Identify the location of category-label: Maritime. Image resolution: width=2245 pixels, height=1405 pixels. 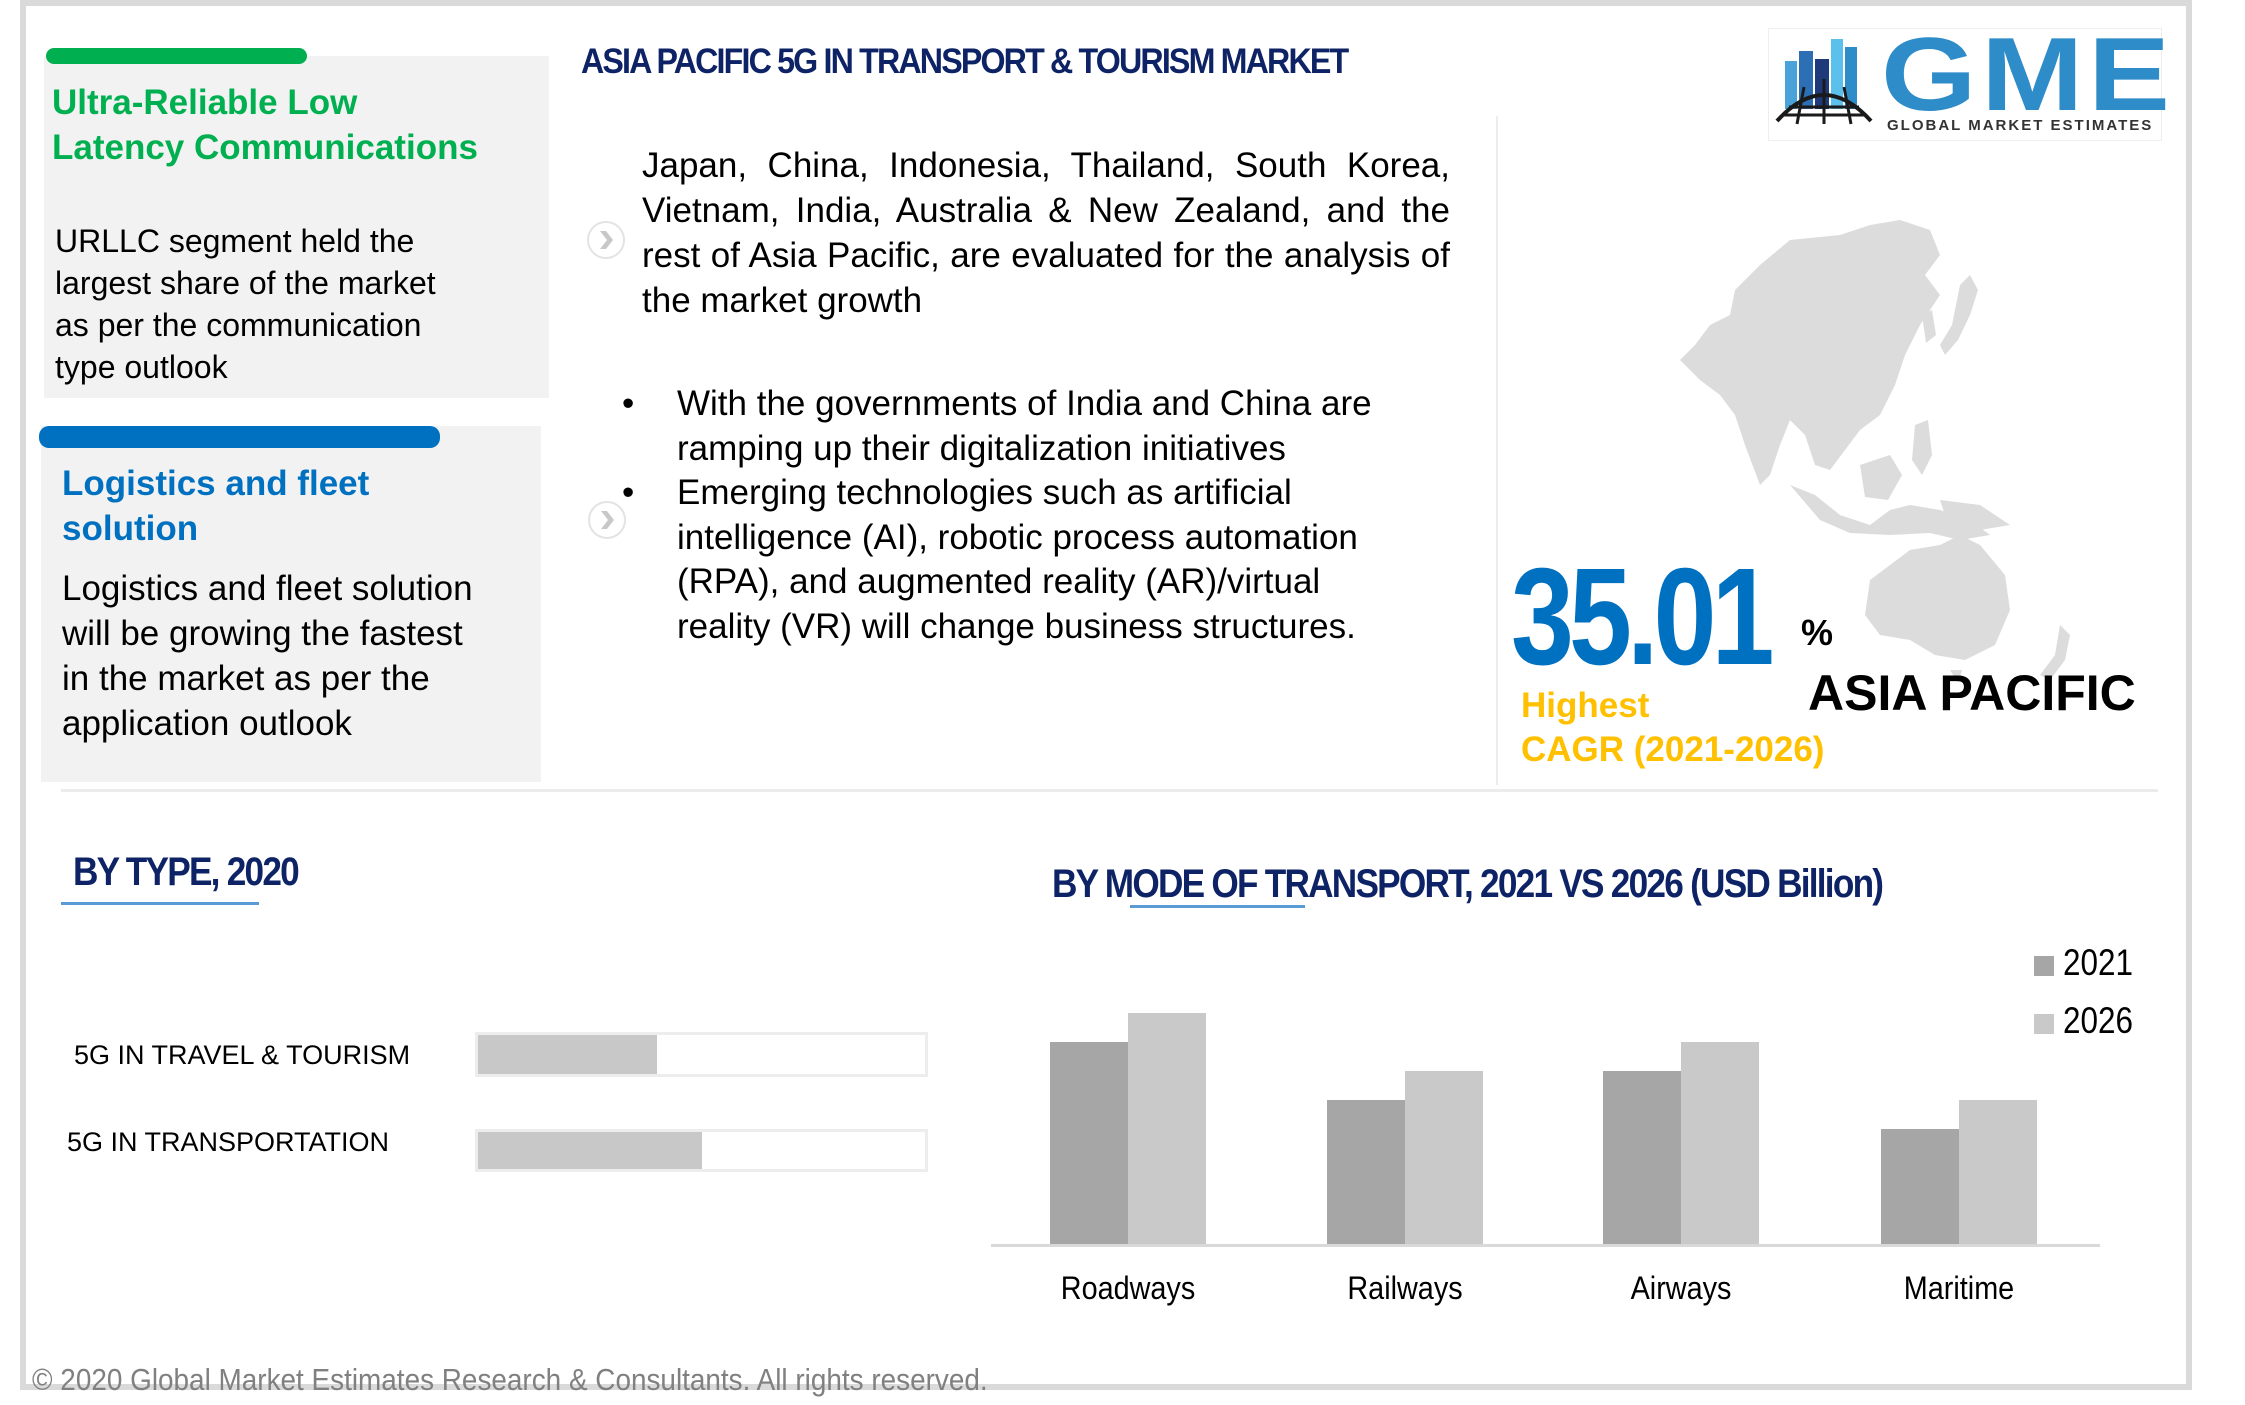
(1959, 1288).